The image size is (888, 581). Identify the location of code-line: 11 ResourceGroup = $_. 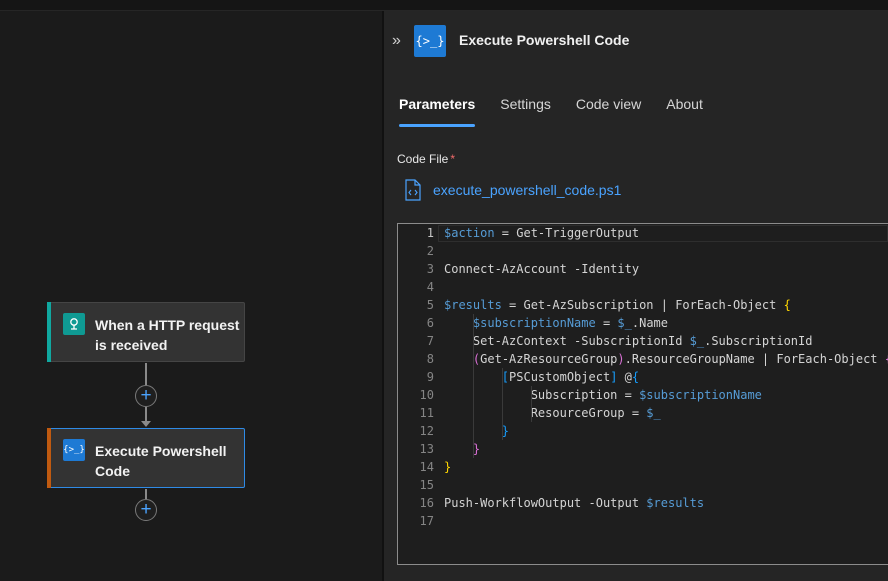
(643, 413).